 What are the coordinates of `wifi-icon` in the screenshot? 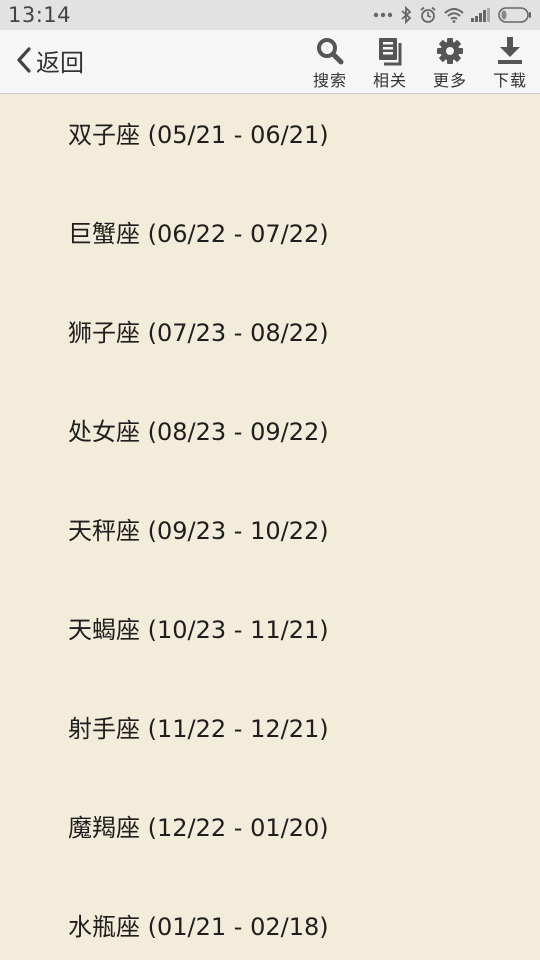 It's located at (454, 15).